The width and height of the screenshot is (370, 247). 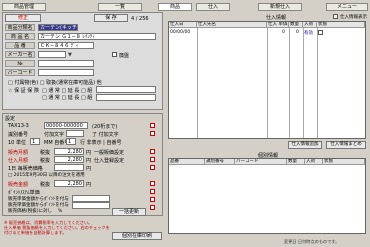 What do you see at coordinates (296, 25) in the screenshot?
I see `purchase-col-qty: 数量` at bounding box center [296, 25].